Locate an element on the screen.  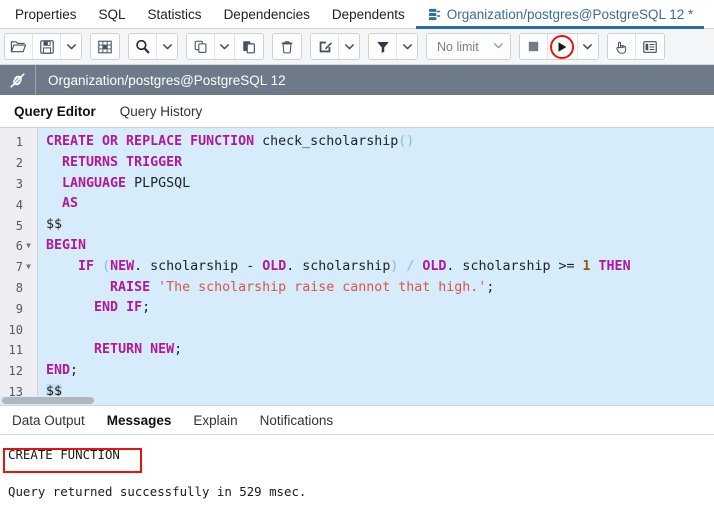
tab-query-tool: Organization/postgres@PostgreSQL 12 * is located at coordinates (560, 14).